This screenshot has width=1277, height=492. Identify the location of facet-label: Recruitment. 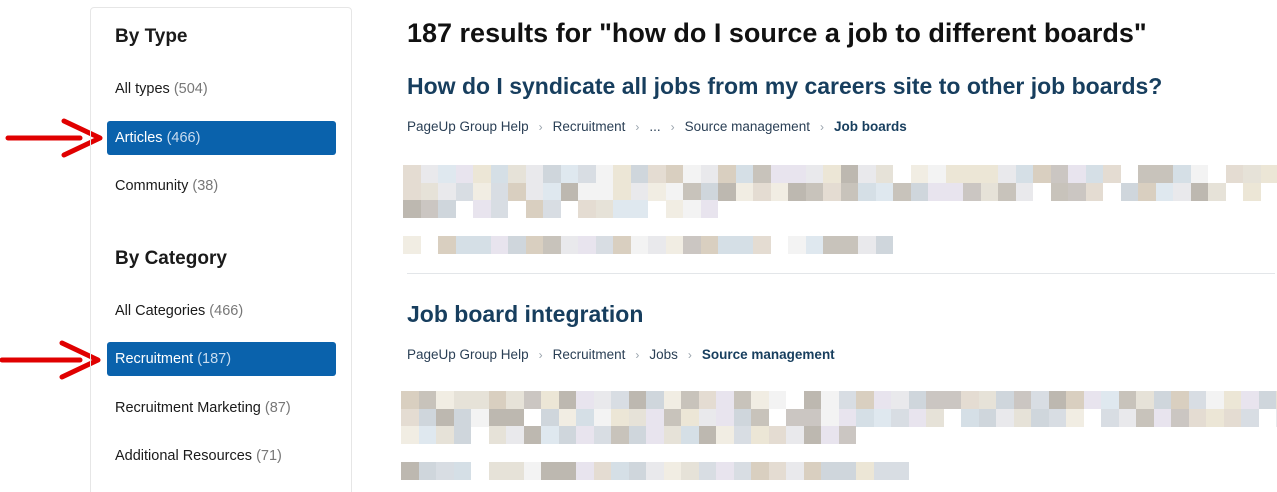
(154, 359).